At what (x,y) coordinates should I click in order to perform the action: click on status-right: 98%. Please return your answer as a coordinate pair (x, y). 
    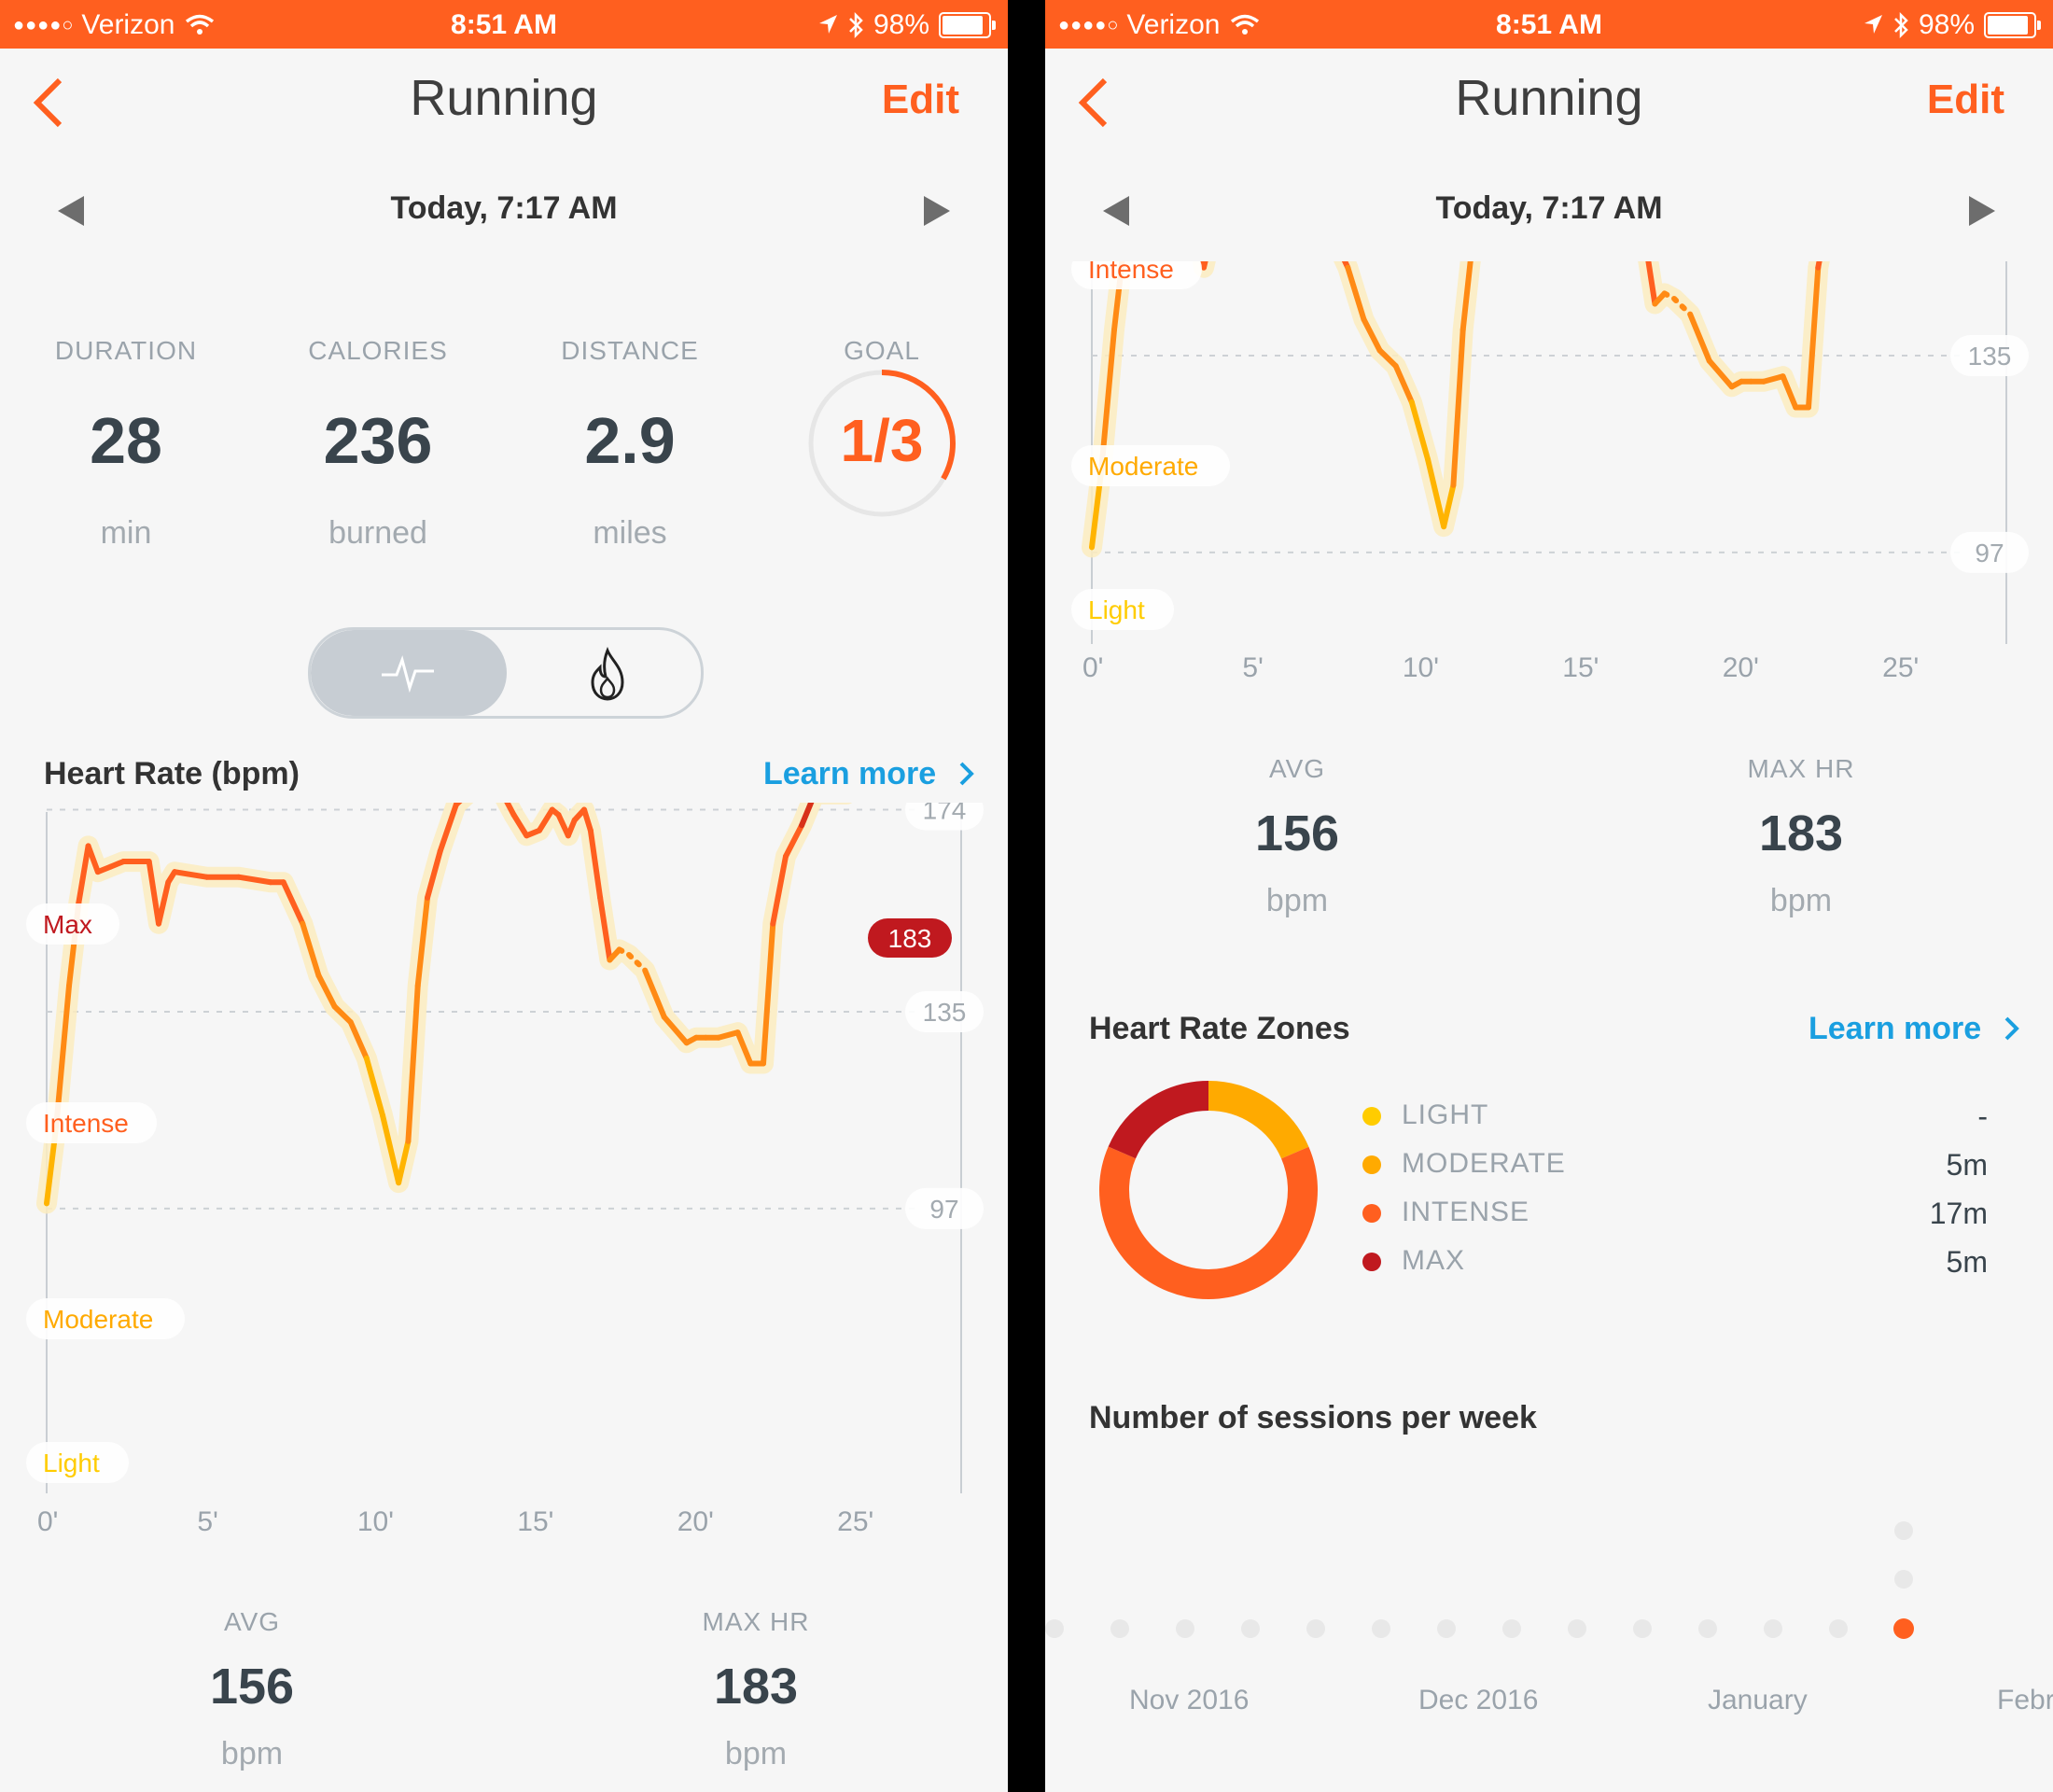
    Looking at the image, I should click on (1952, 25).